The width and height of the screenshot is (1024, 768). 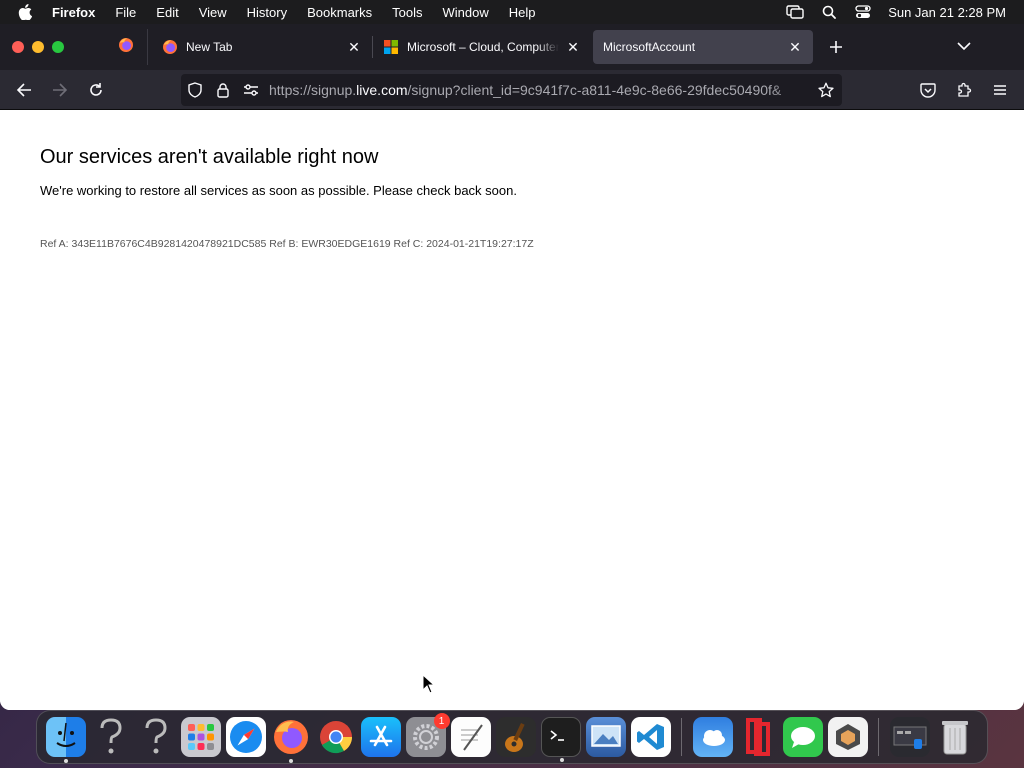 What do you see at coordinates (847, 737) in the screenshot?
I see `dock-cursor-app-icon` at bounding box center [847, 737].